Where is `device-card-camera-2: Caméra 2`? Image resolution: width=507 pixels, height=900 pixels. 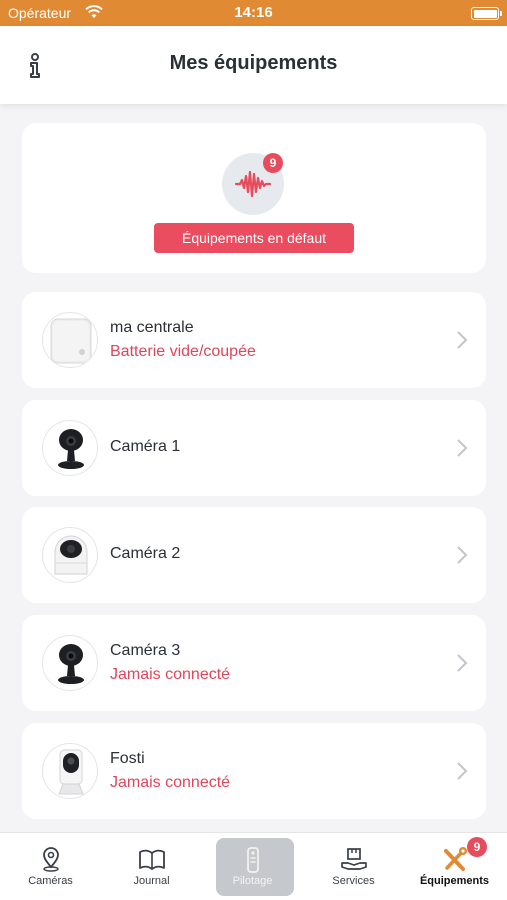
device-card-camera-2: Caméra 2 is located at coordinates (254, 555).